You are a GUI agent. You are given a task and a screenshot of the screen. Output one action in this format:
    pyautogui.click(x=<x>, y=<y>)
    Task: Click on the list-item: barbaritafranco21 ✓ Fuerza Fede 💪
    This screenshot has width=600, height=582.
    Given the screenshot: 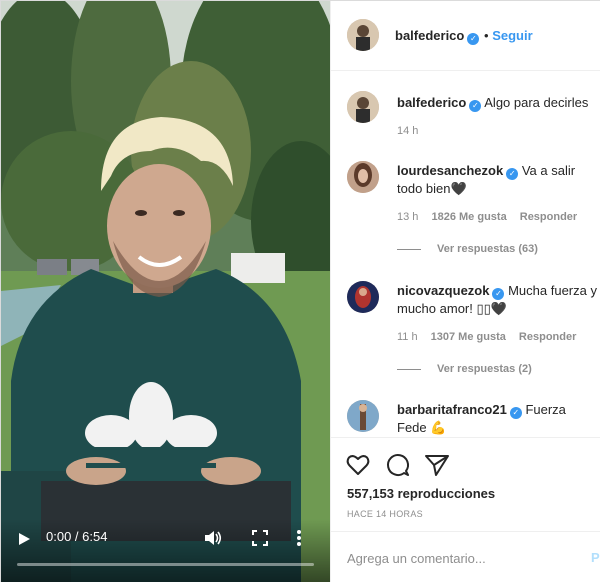 What is the action you would take?
    pyautogui.click(x=465, y=417)
    